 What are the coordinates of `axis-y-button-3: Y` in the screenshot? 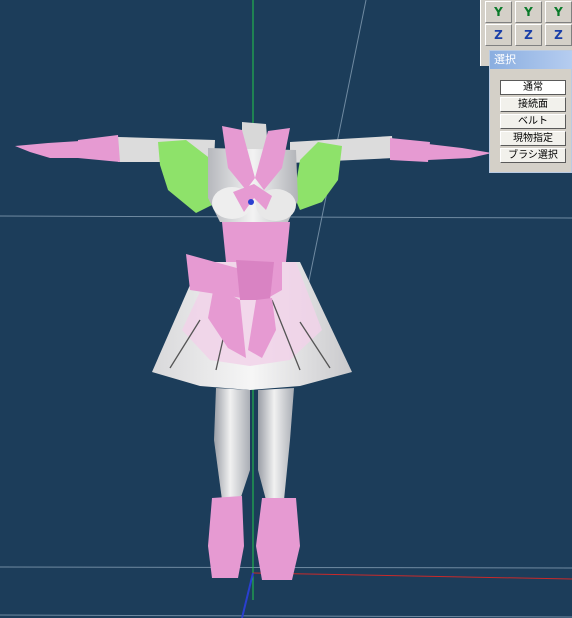 It's located at (558, 12).